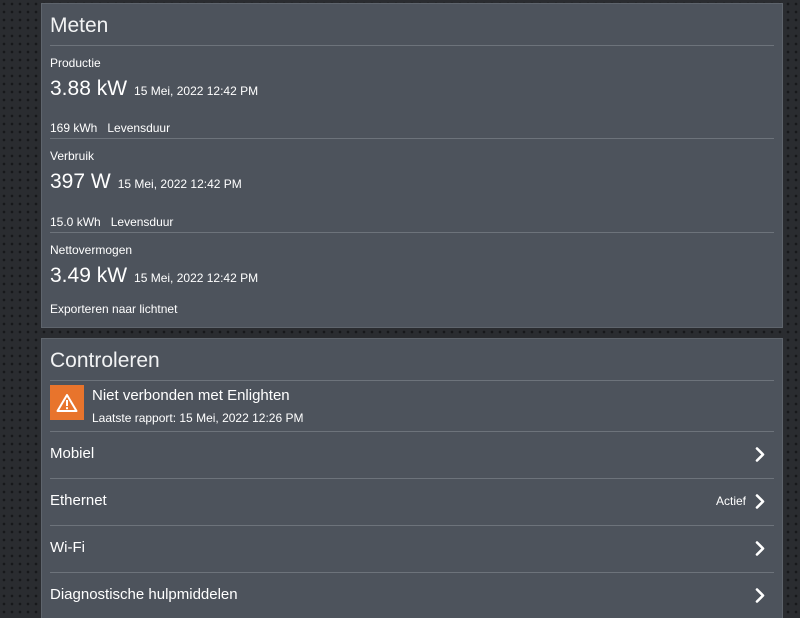 The height and width of the screenshot is (618, 800). Describe the element at coordinates (75, 222) in the screenshot. I see `verbruik-lifetime-value: 15.0 kWh` at that location.